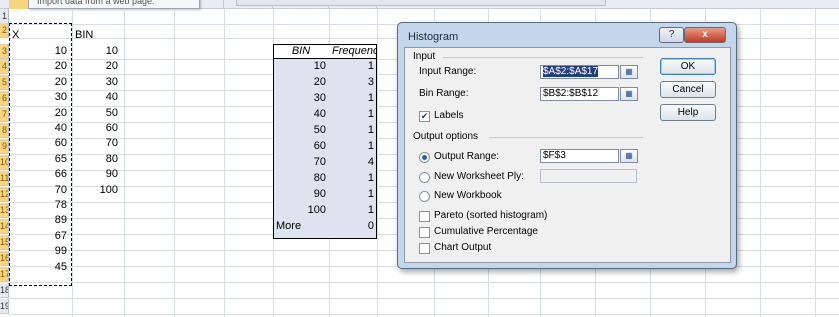 This screenshot has width=839, height=317. What do you see at coordinates (588, 176) in the screenshot?
I see `new-worksheet-ply-field` at bounding box center [588, 176].